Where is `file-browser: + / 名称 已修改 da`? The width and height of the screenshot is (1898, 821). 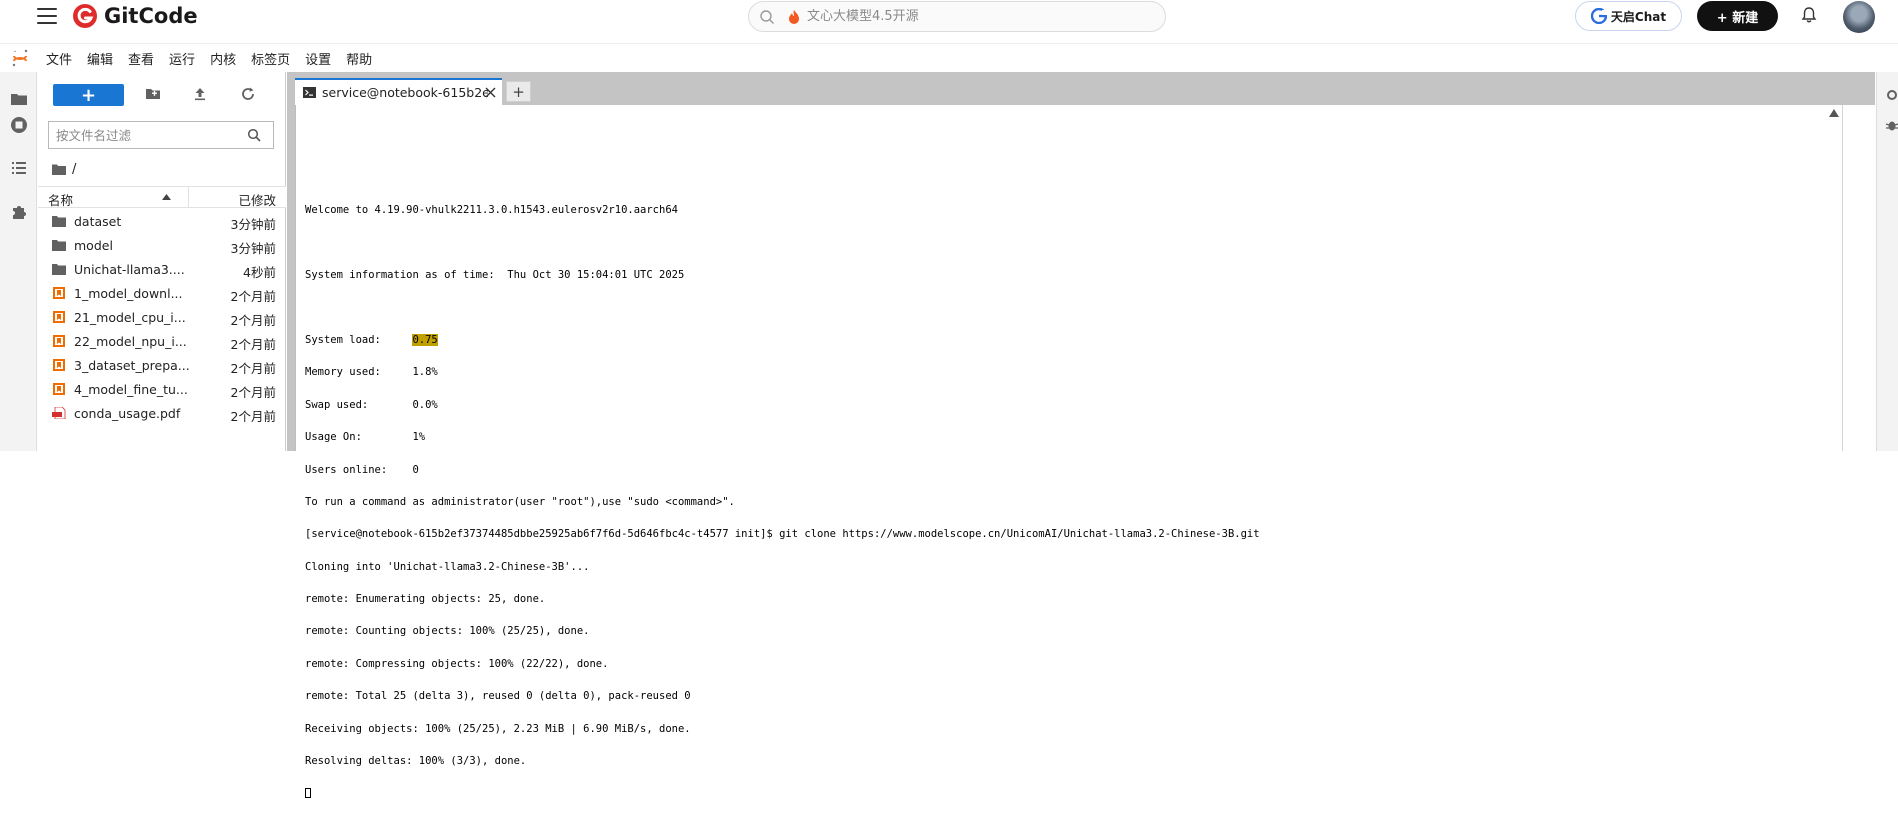 file-browser: + / 名称 已修改 da is located at coordinates (162, 261).